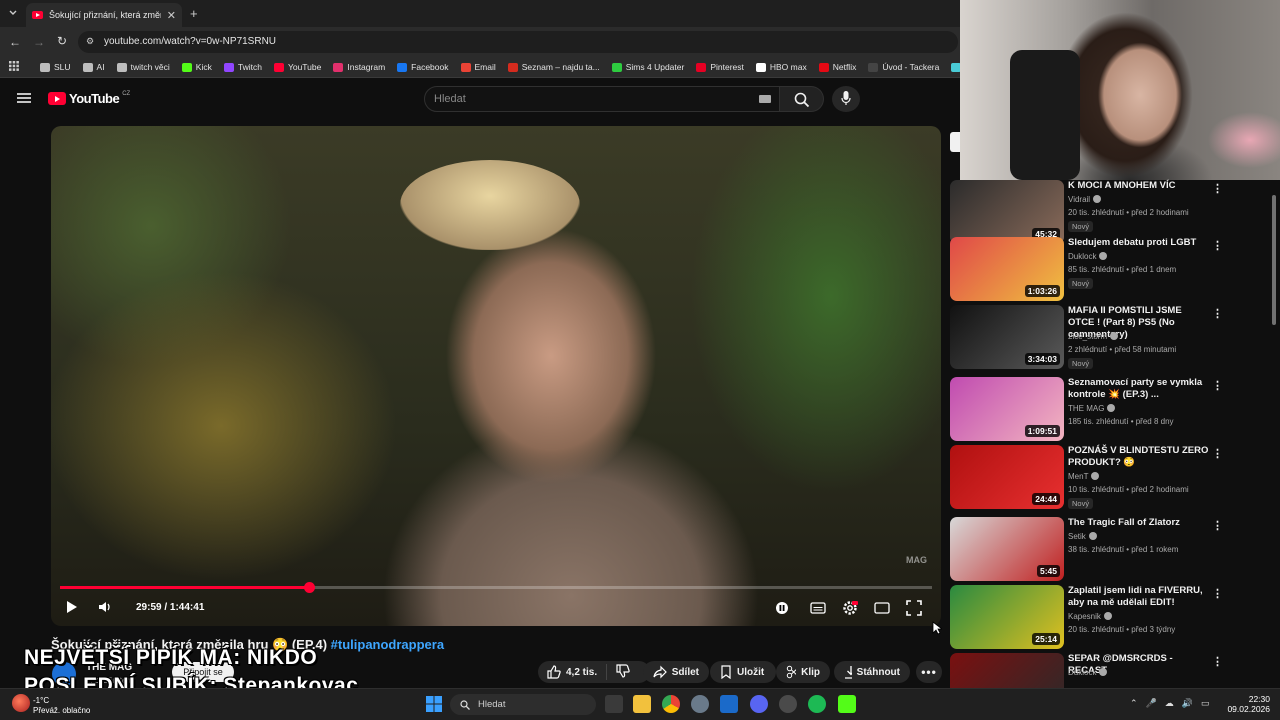 Image resolution: width=1280 pixels, height=720 pixels. What do you see at coordinates (847, 704) in the screenshot?
I see `kick-icon` at bounding box center [847, 704].